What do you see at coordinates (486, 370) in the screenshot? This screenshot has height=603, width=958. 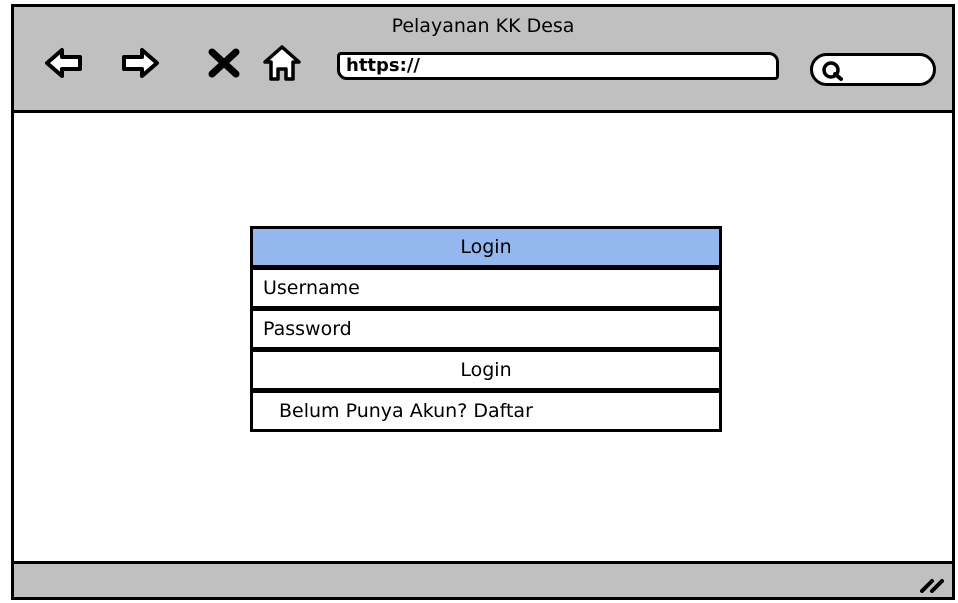 I see `login-button: Login` at bounding box center [486, 370].